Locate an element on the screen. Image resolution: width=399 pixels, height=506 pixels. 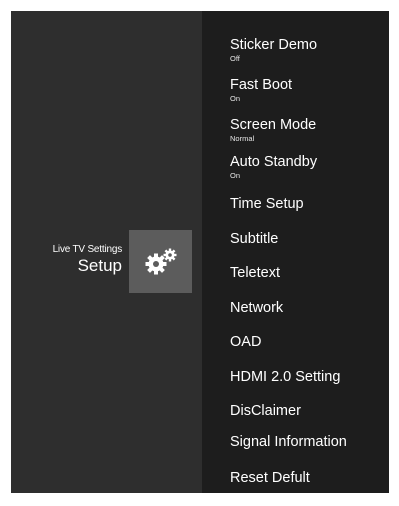
menu-item-label: Subtitle is located at coordinates (254, 239).